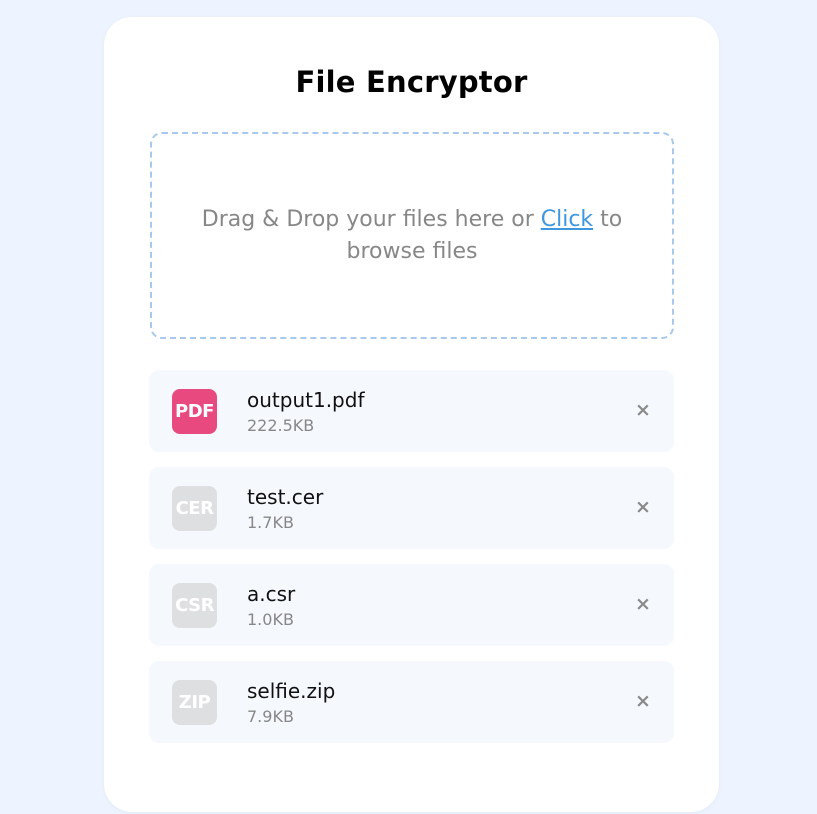 The height and width of the screenshot is (814, 817). Describe the element at coordinates (306, 400) in the screenshot. I see `file-name: output1.pdf` at that location.